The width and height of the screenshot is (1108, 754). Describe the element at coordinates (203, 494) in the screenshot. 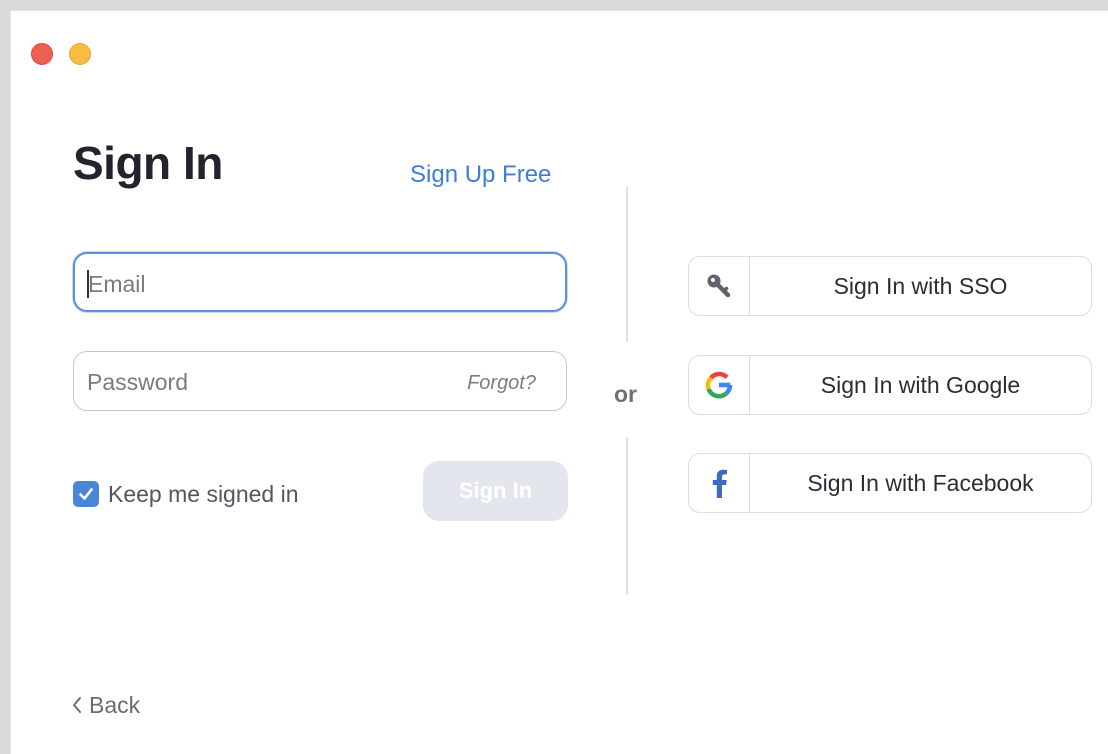

I see `keep-signed-in-label: Keep me signed in` at that location.